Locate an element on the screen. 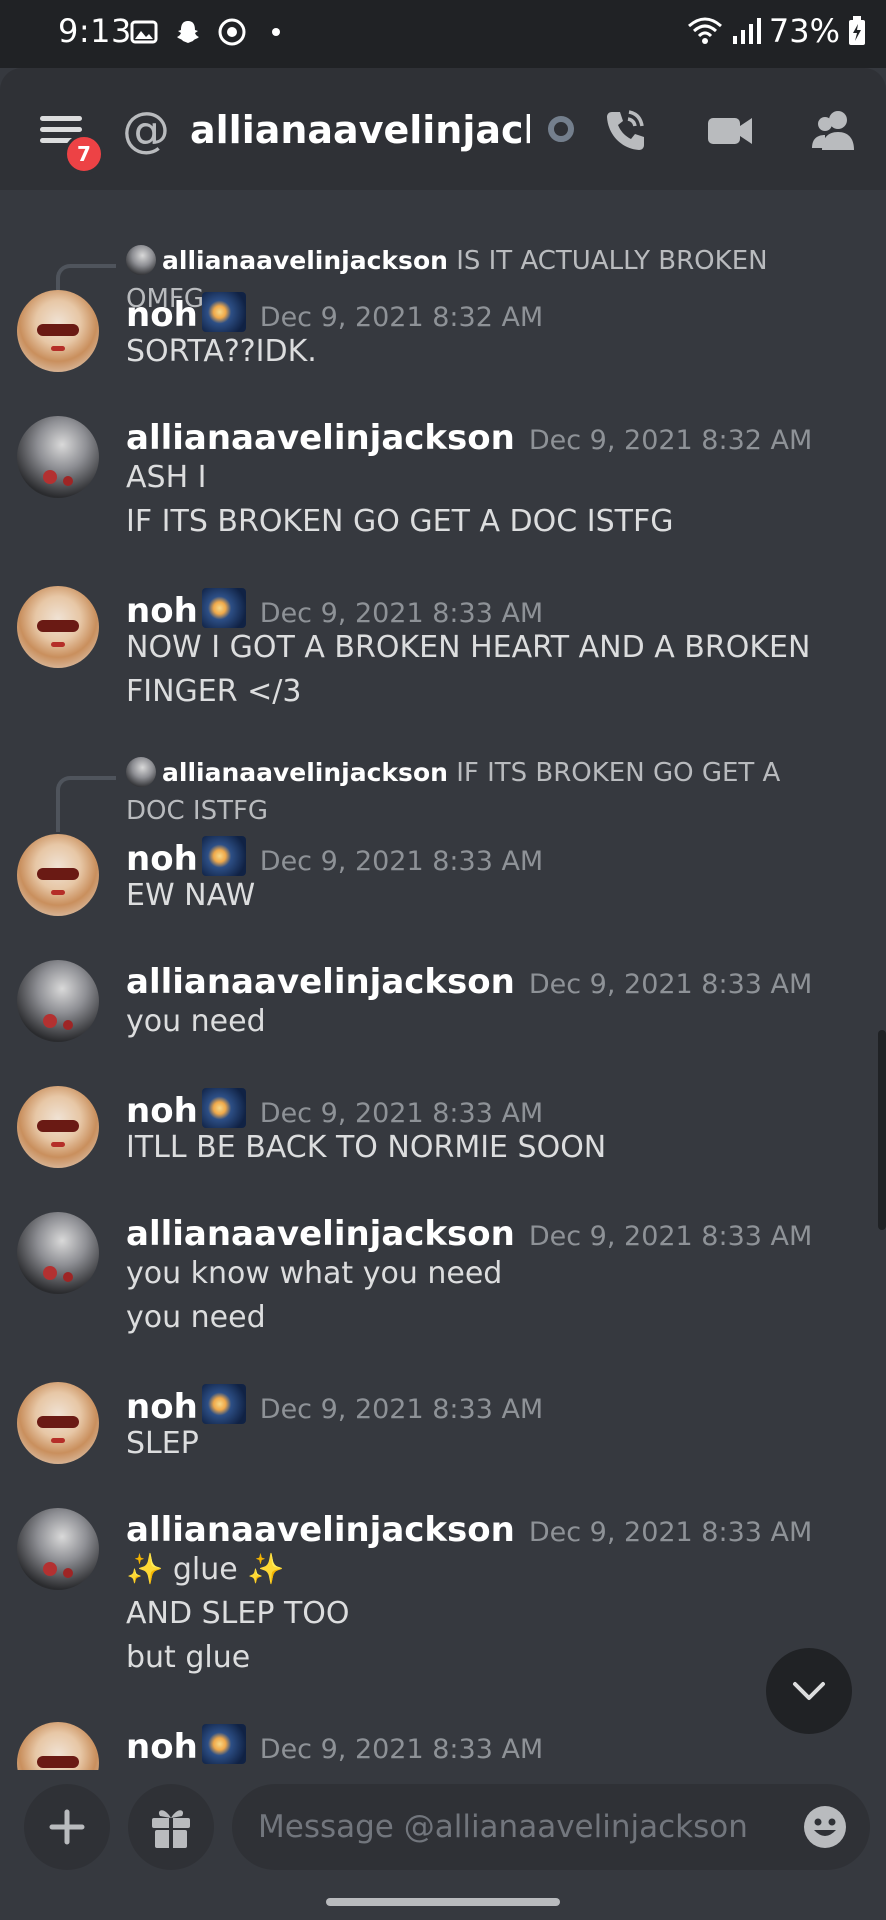 Image resolution: width=886 pixels, height=1920 pixels. home-indicator is located at coordinates (443, 1902).